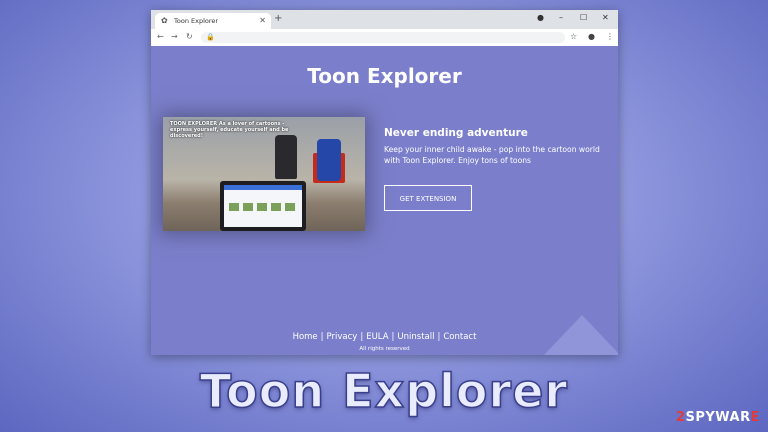  Describe the element at coordinates (591, 36) in the screenshot. I see `profile-icon: ●` at that location.